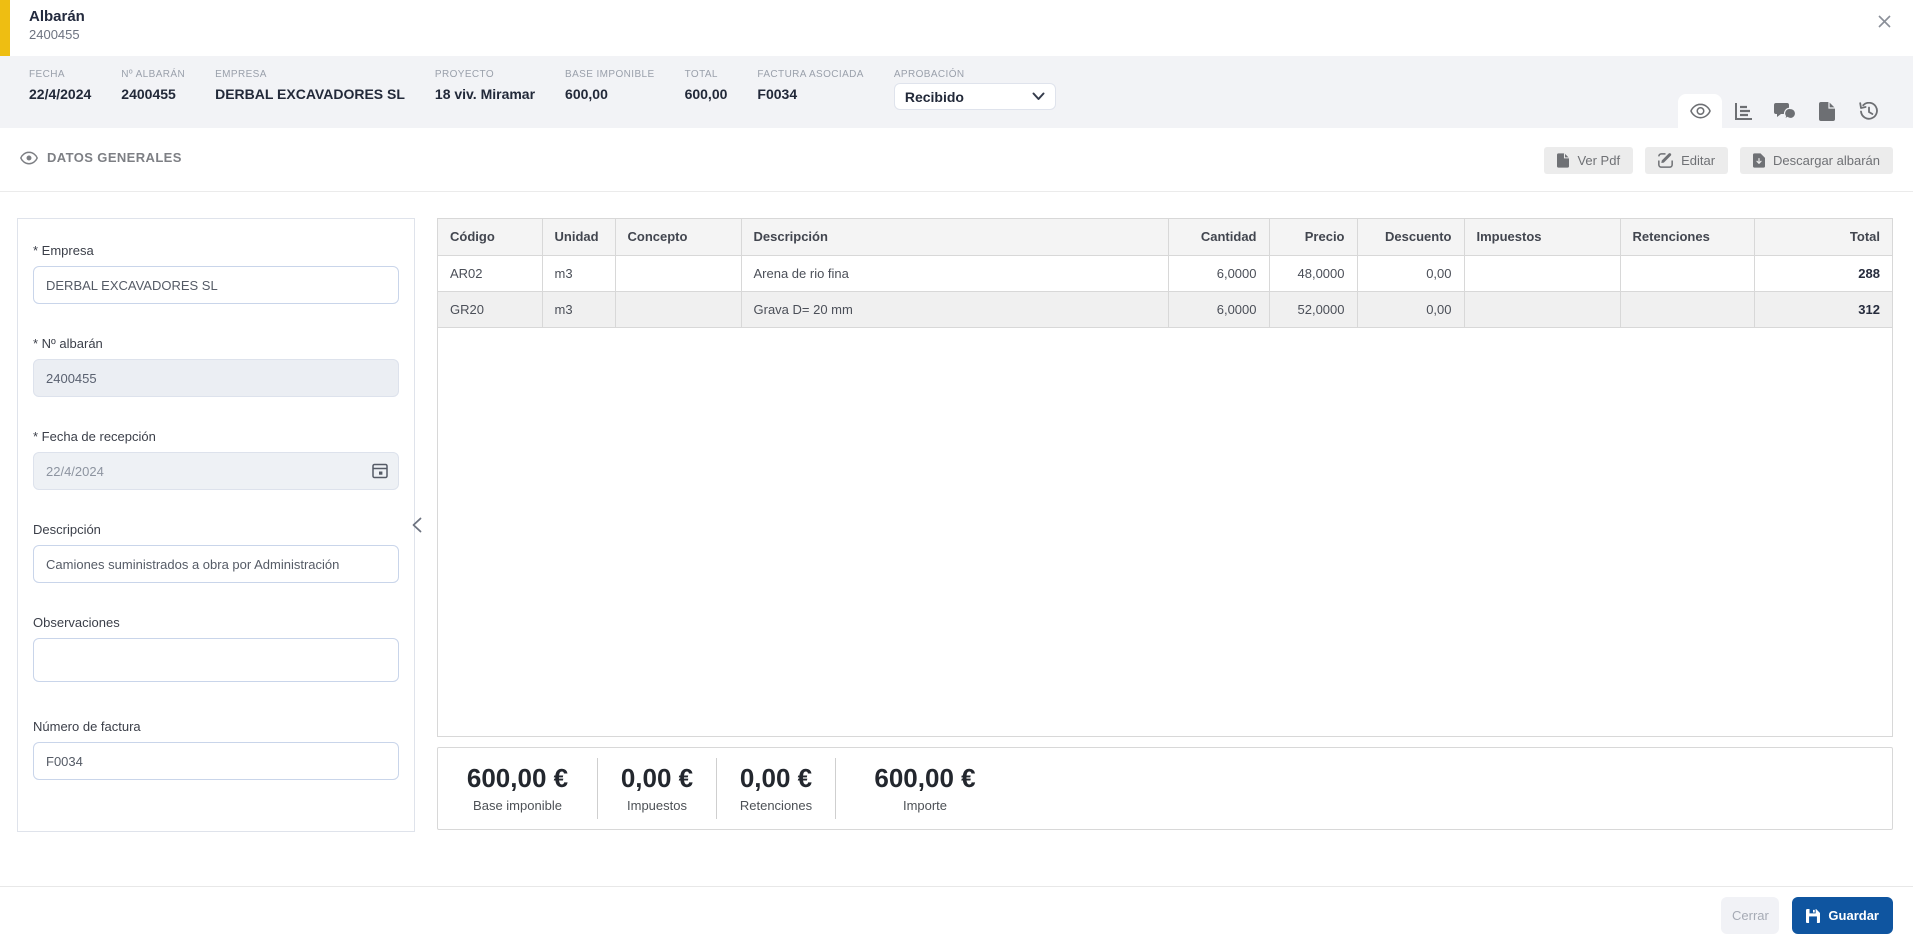 The width and height of the screenshot is (1913, 940). Describe the element at coordinates (810, 85) in the screenshot. I see `info-field-factura-asociada: FACTURA ASOCIADA F0034` at that location.